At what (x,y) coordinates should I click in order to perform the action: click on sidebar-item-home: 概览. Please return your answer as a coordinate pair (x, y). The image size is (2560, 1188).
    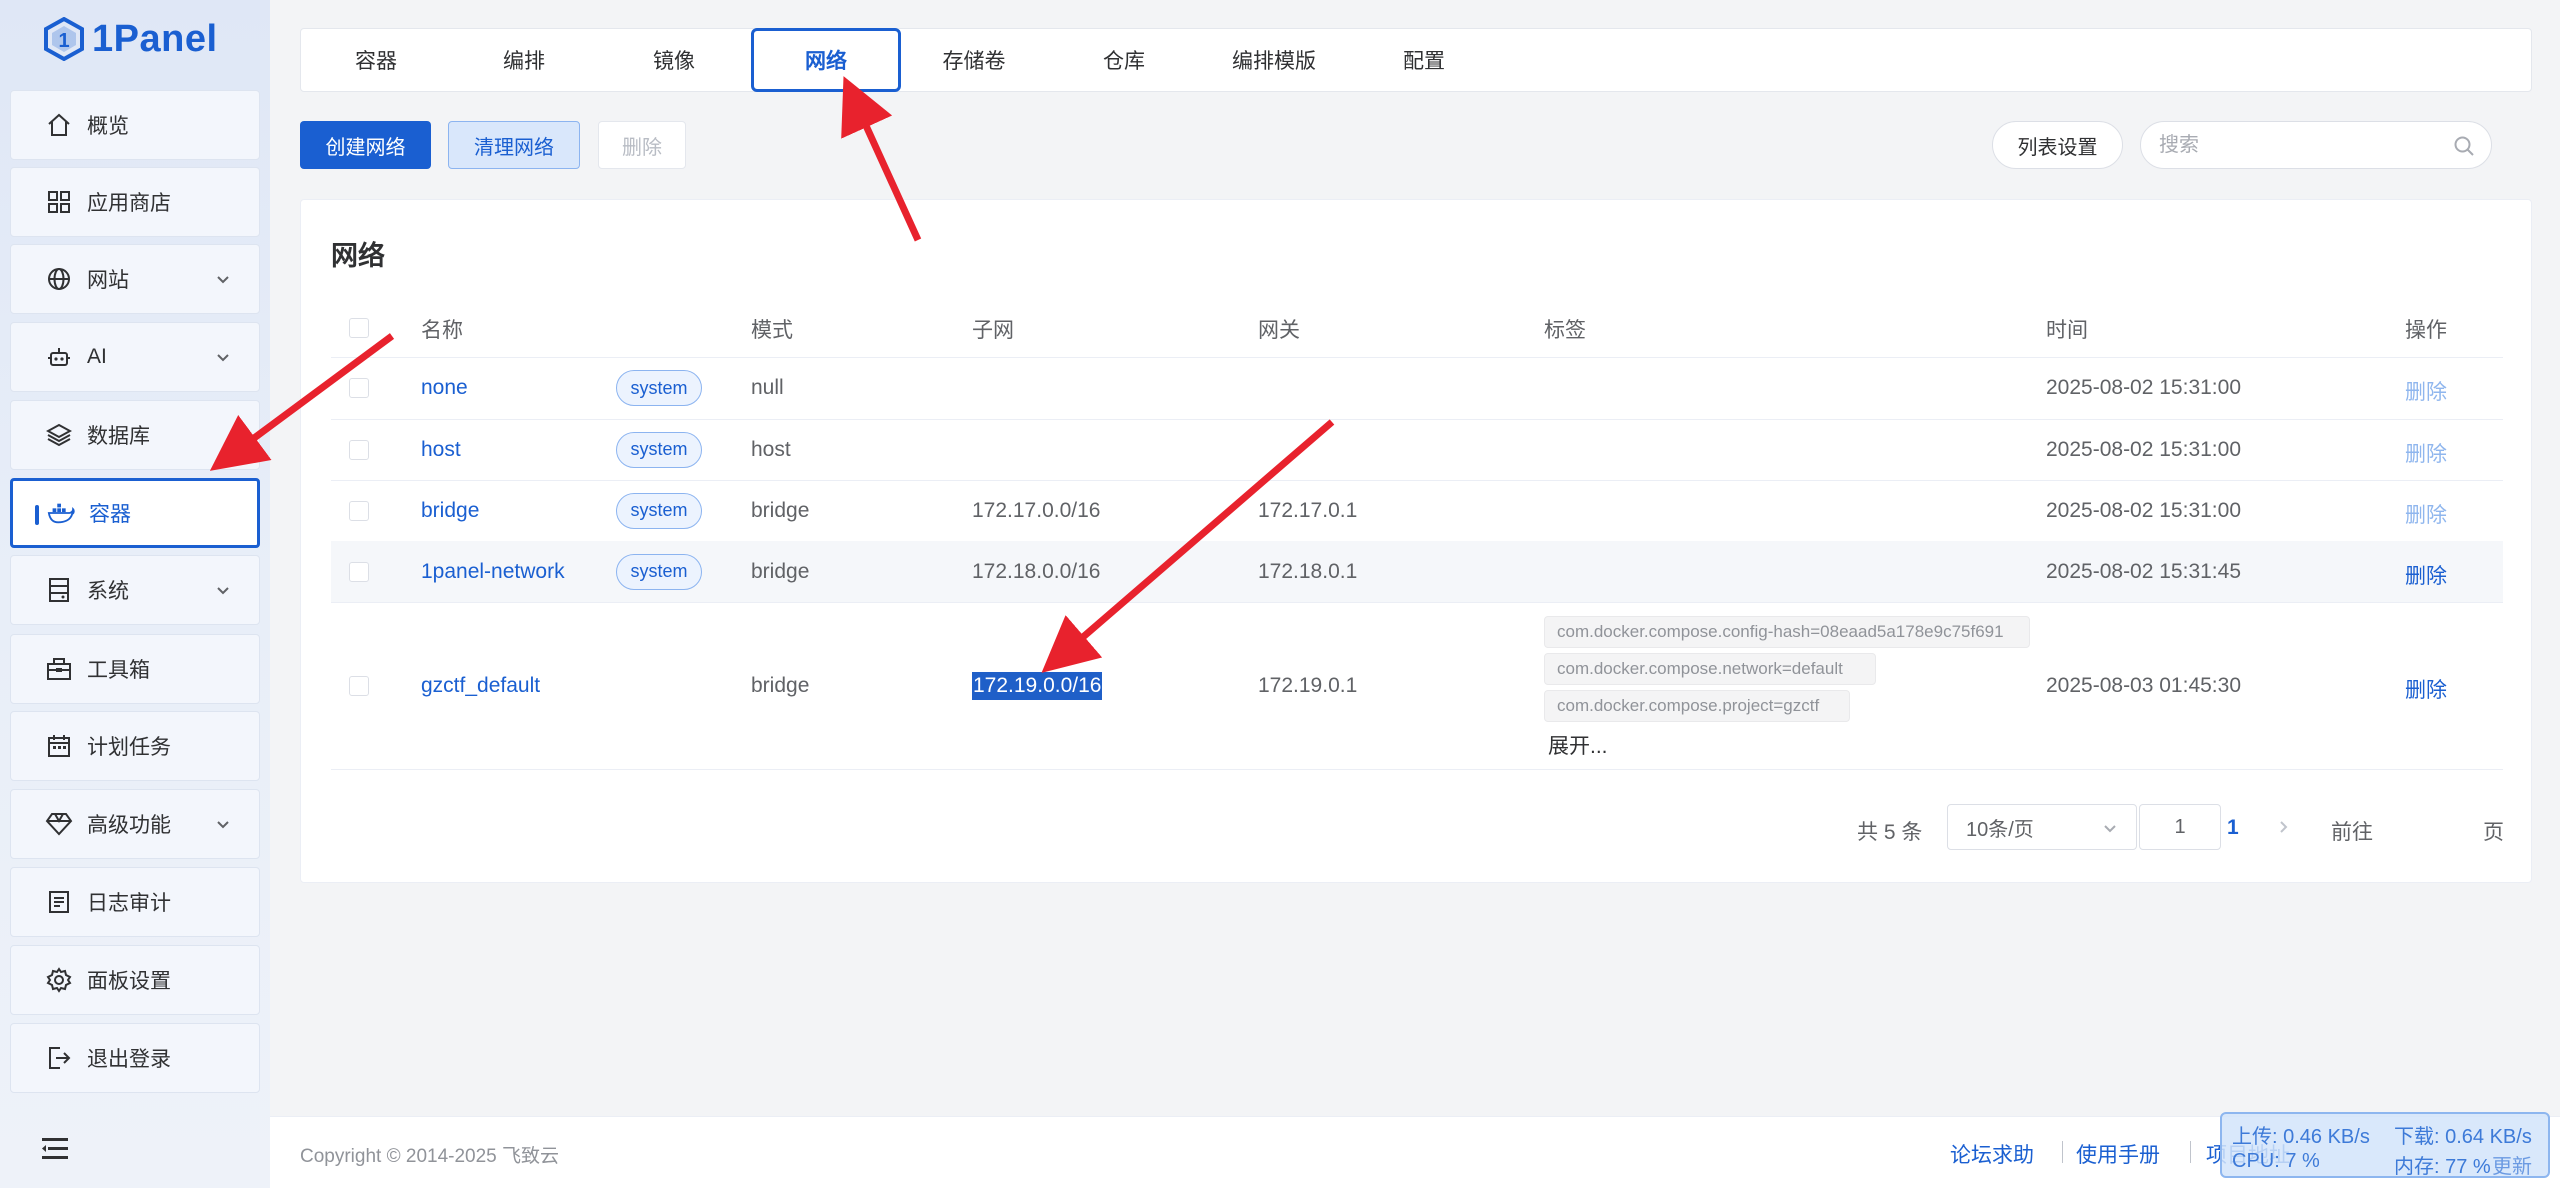
    Looking at the image, I should click on (135, 125).